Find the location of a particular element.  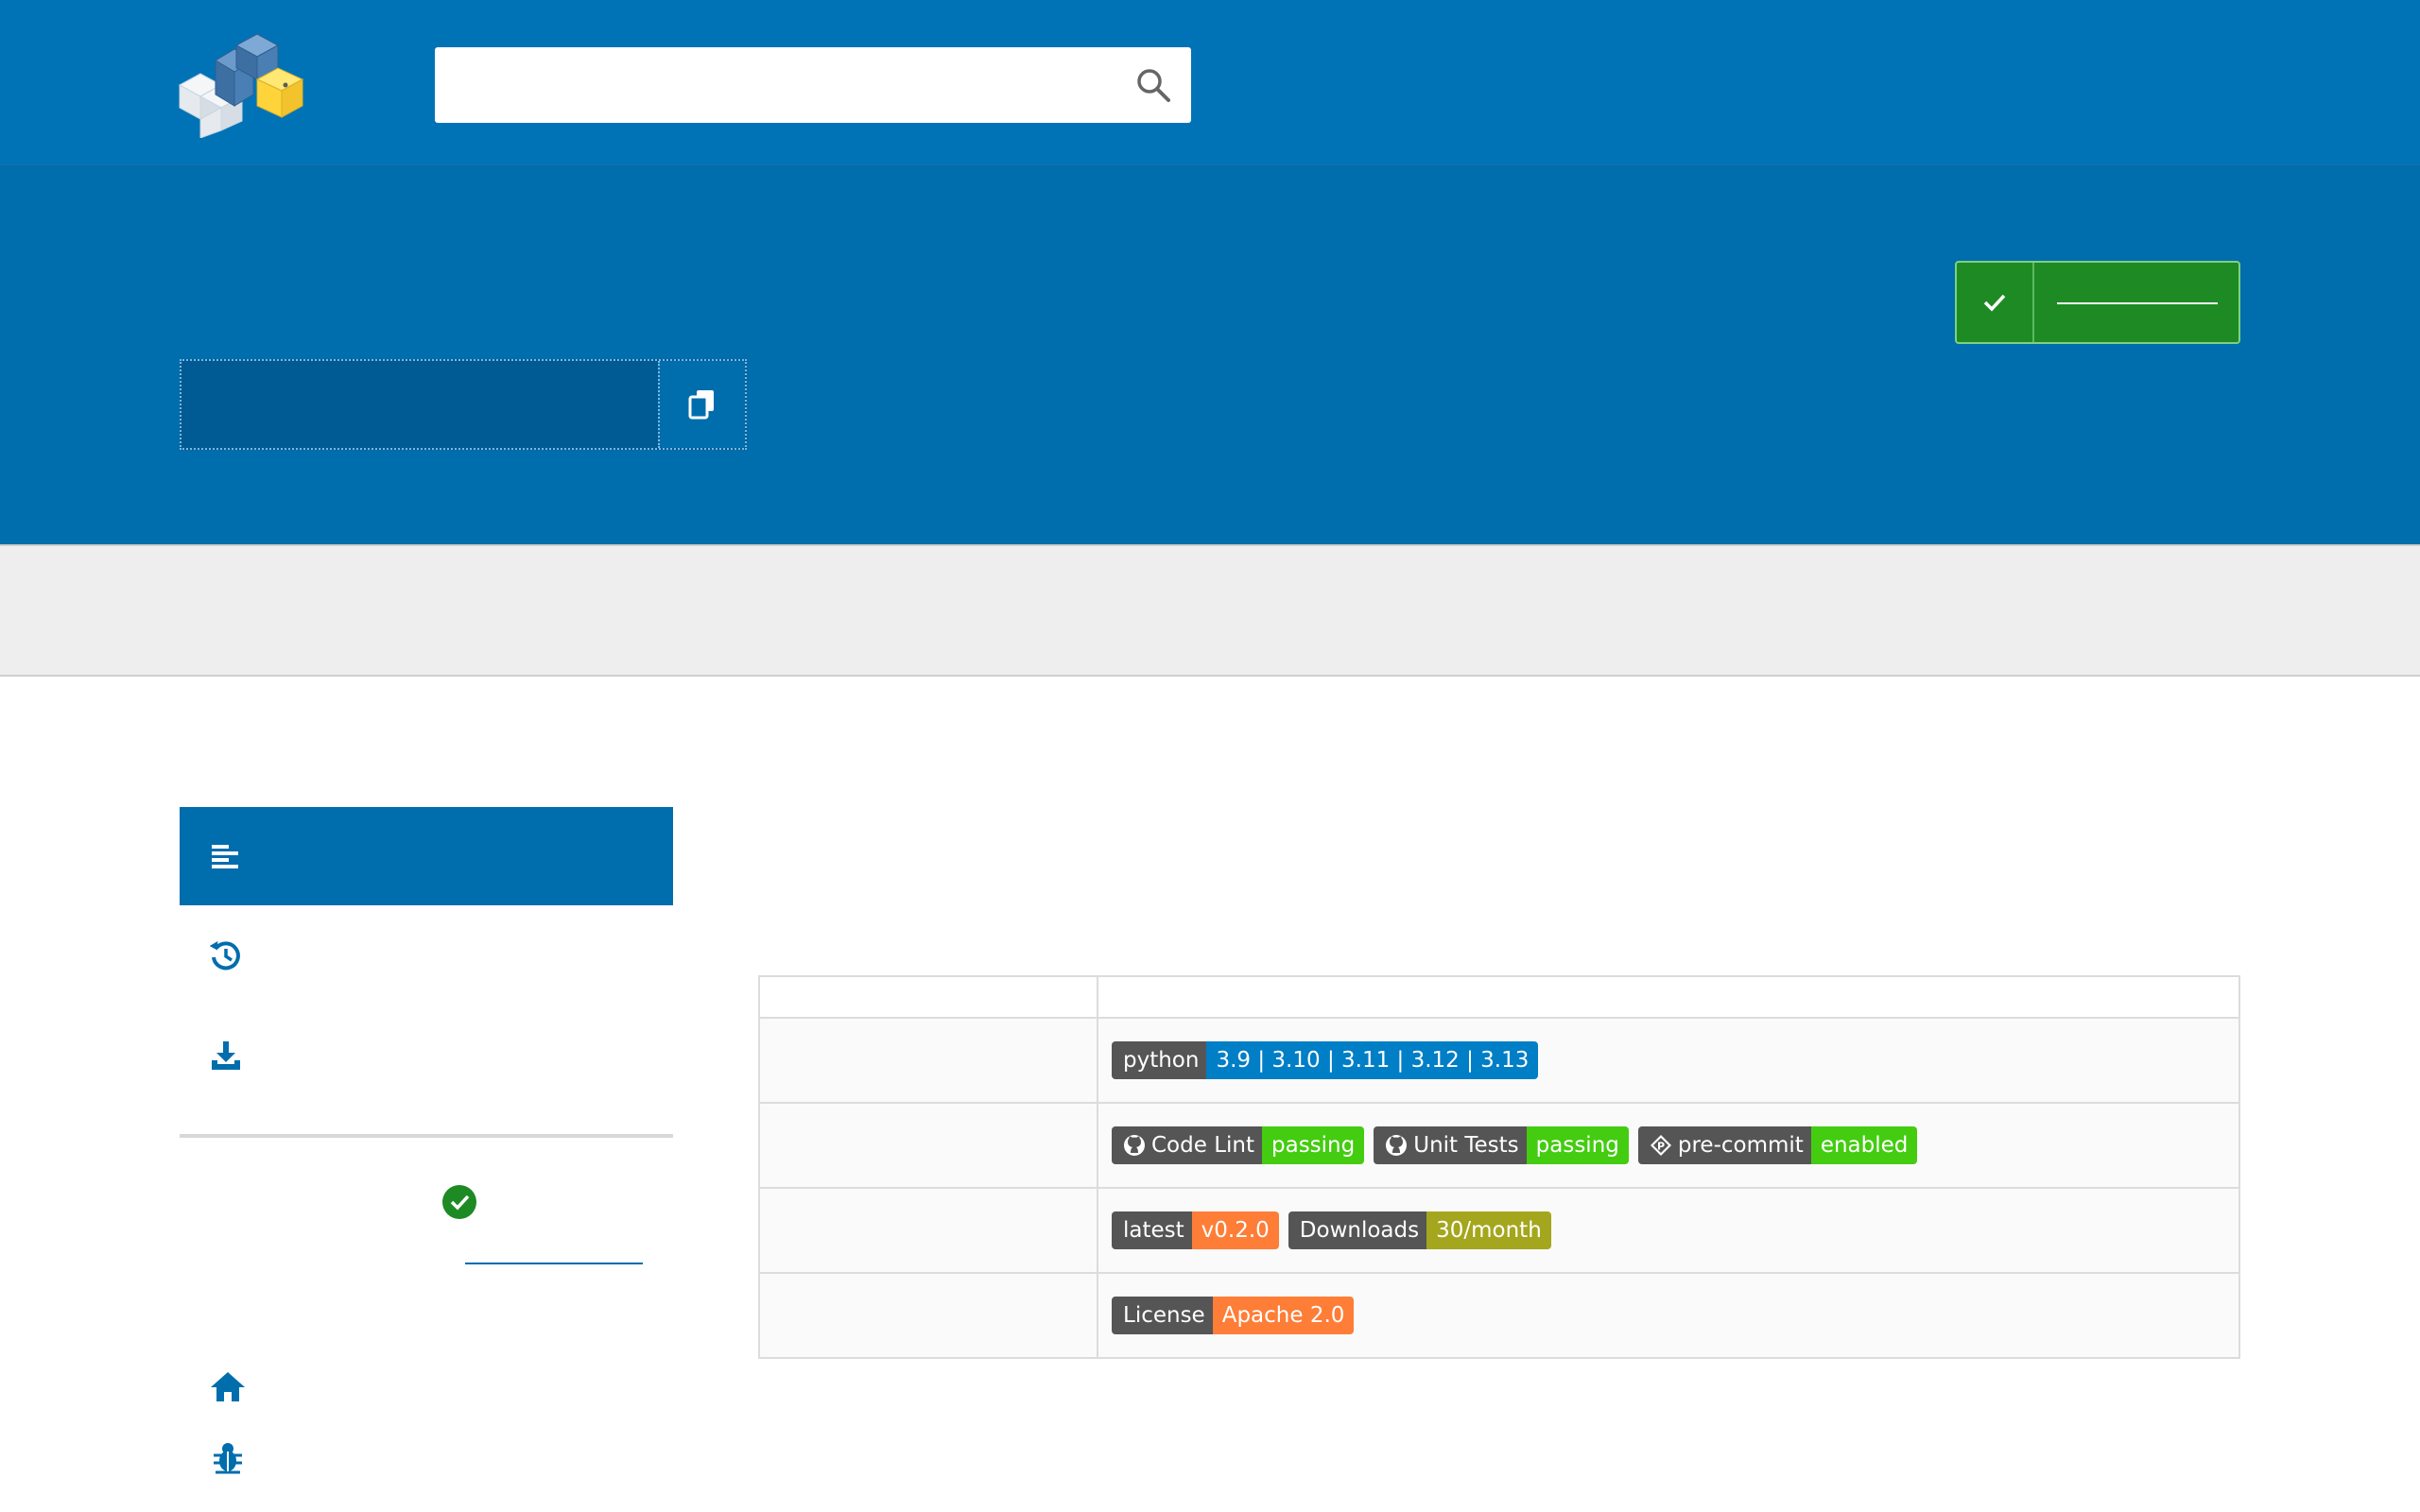

table-row: License Apache 2.0 is located at coordinates (1499, 1314).